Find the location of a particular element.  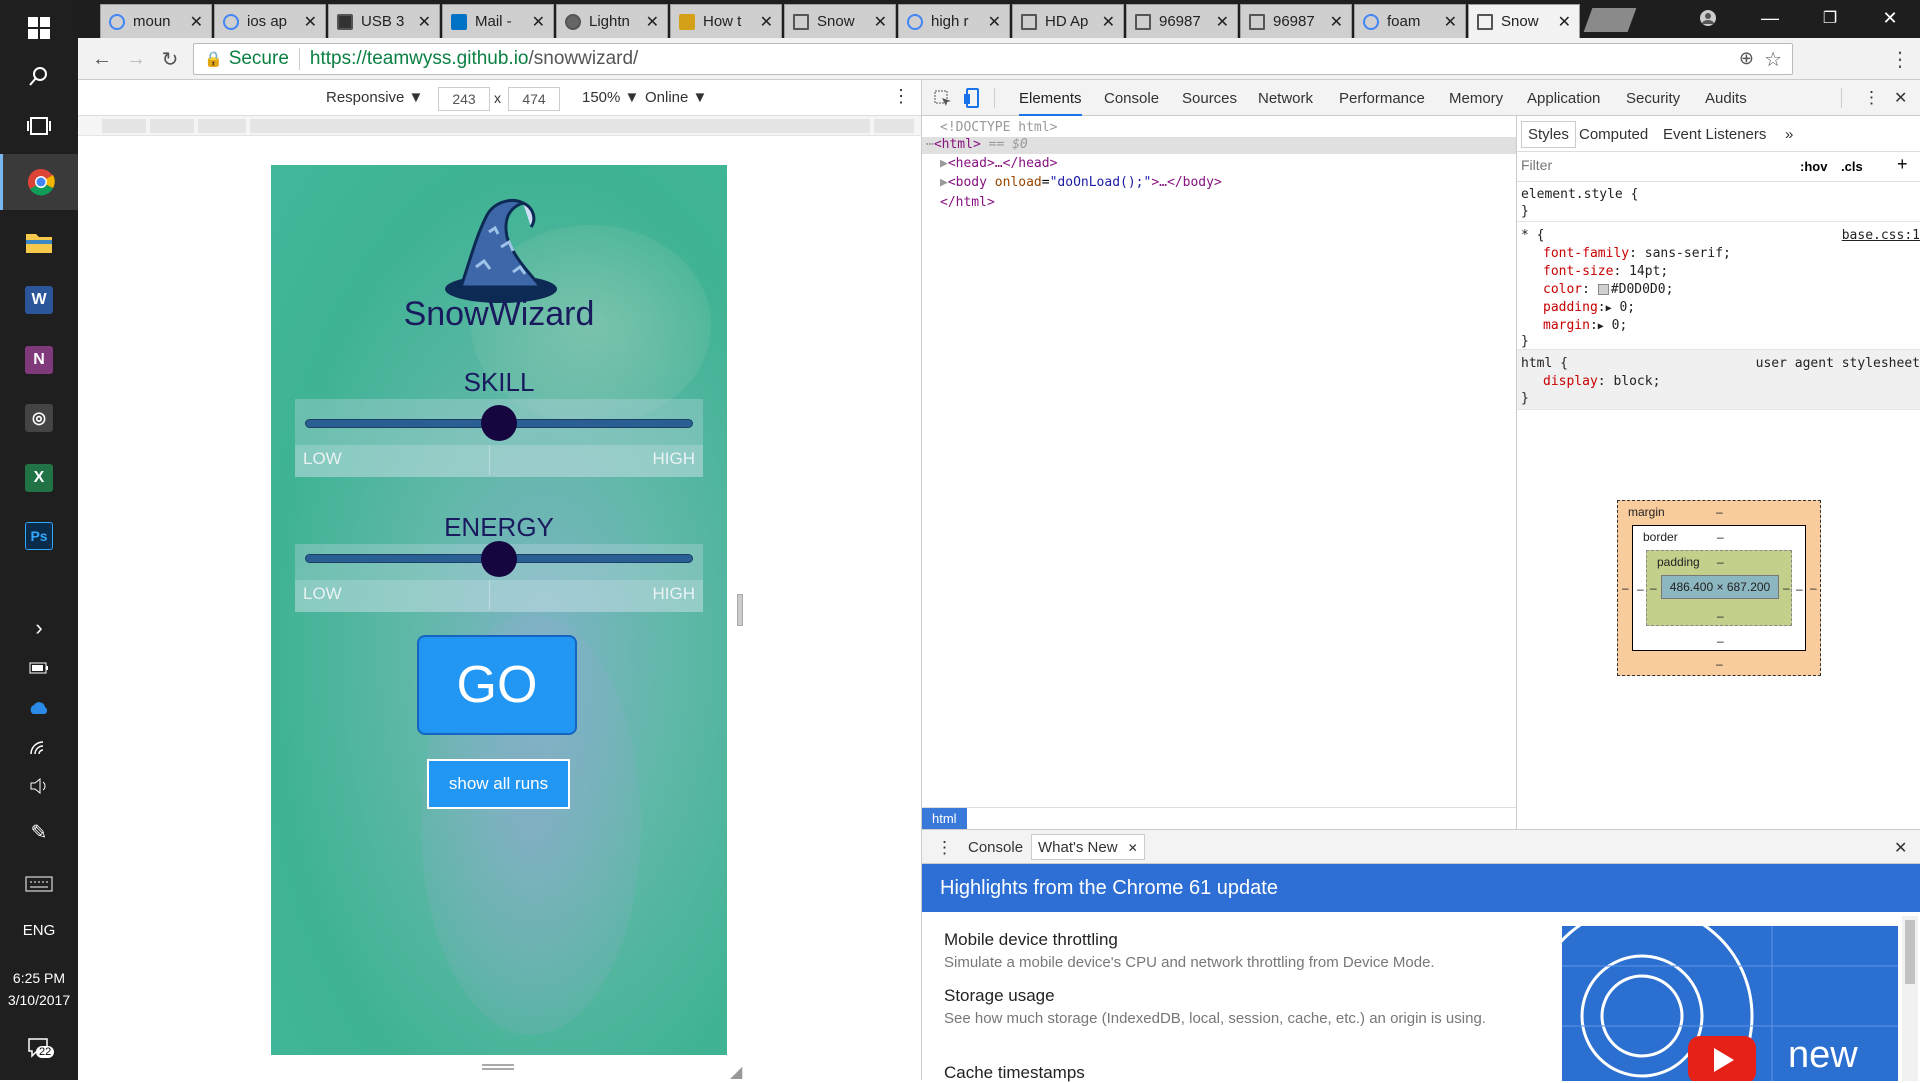

device-toggle-icon is located at coordinates (972, 98).